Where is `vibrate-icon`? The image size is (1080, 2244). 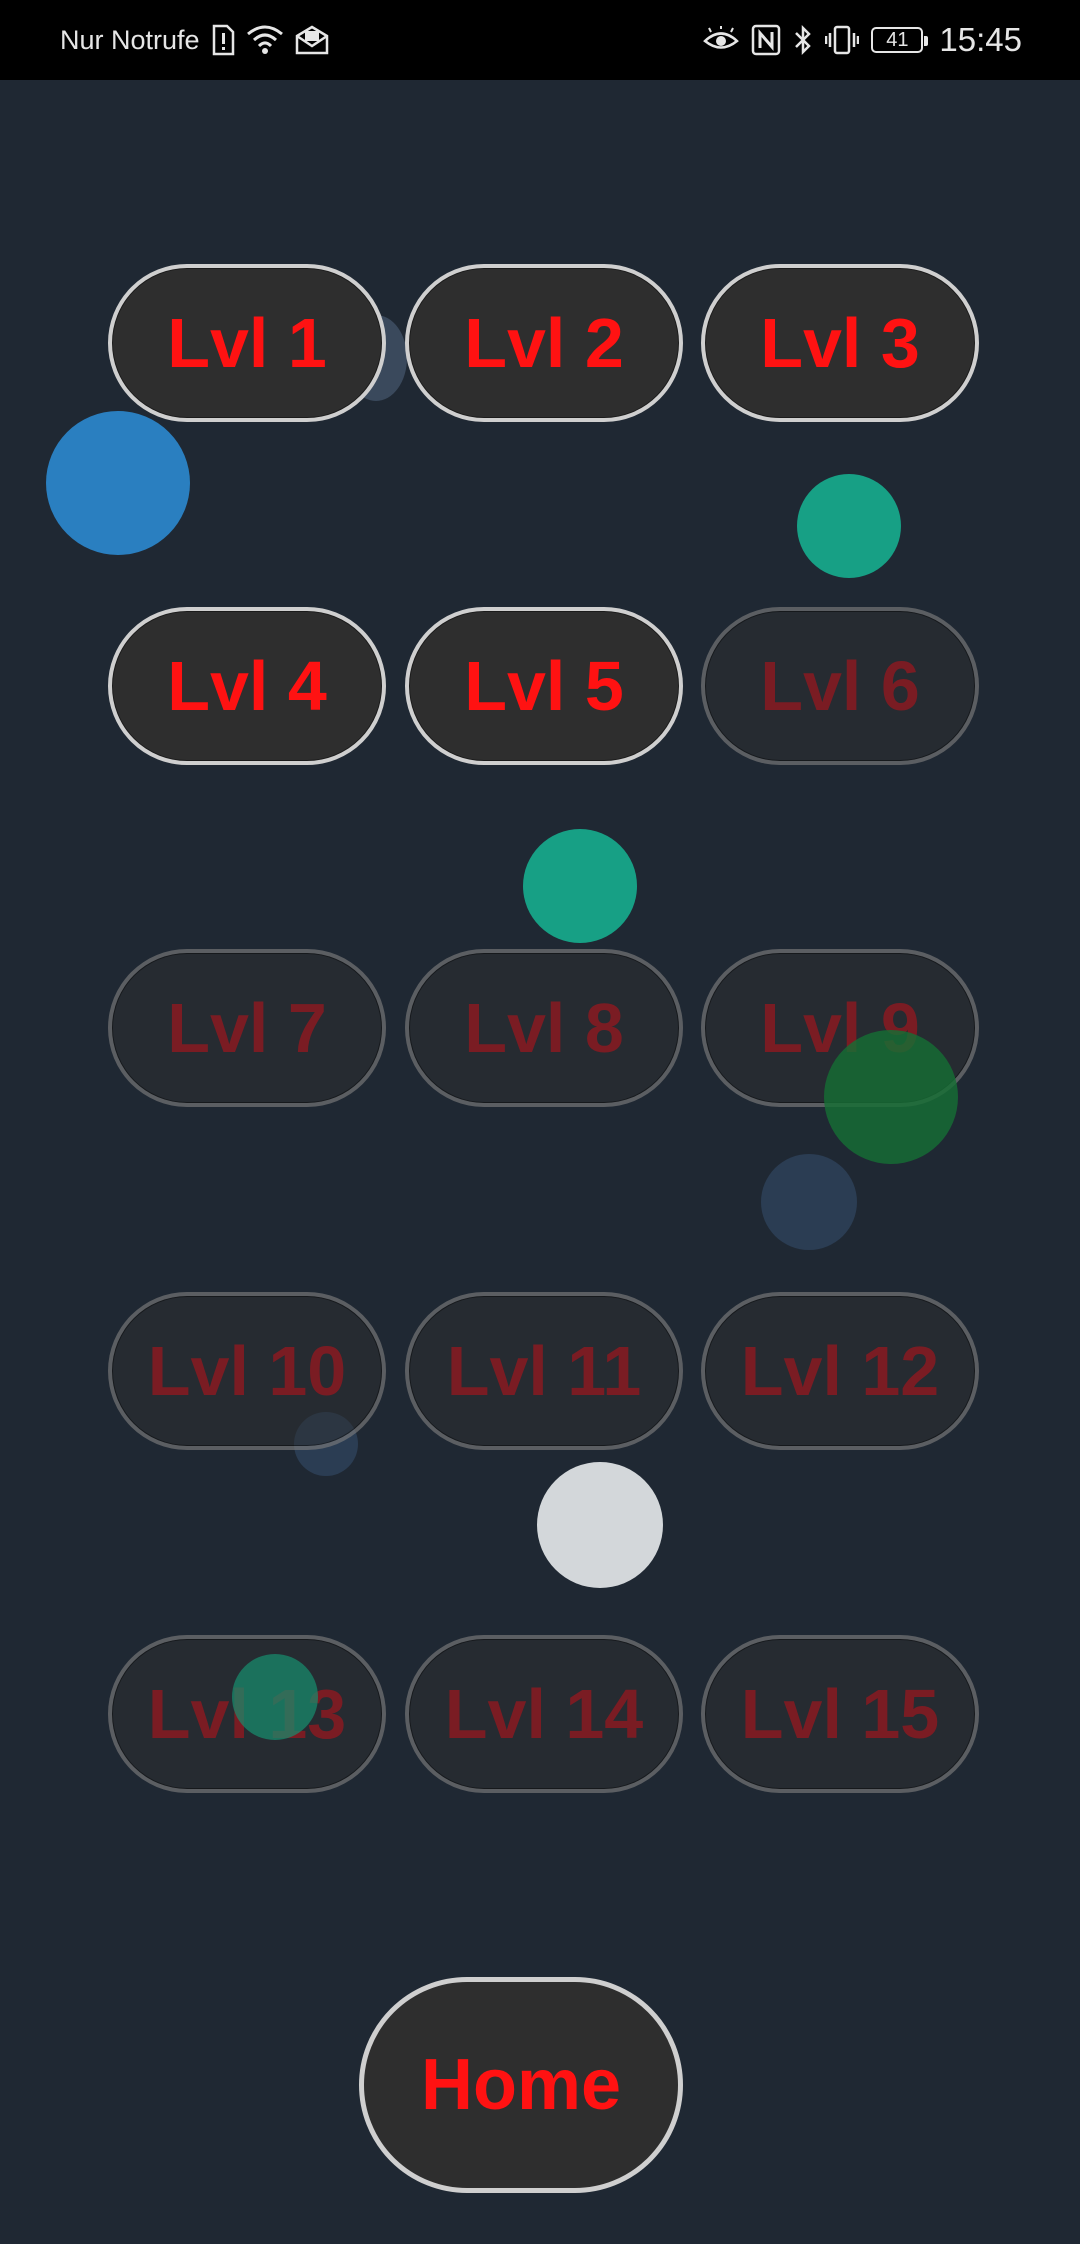 vibrate-icon is located at coordinates (842, 40).